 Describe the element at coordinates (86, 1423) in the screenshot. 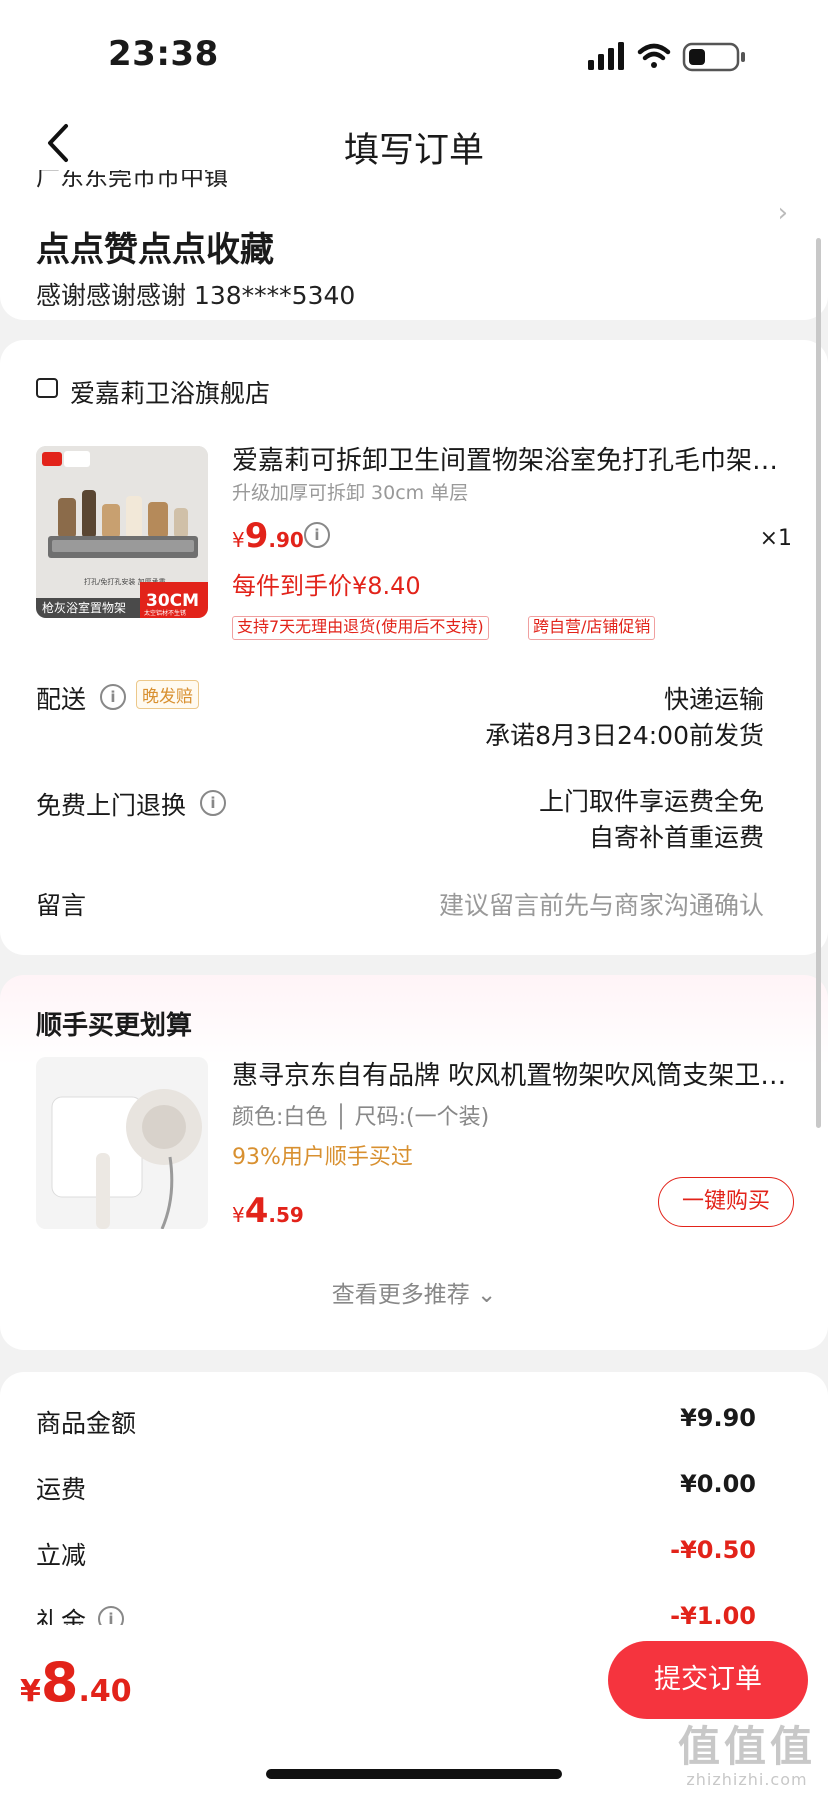

I see `goods-amount-label: 商品金额` at that location.